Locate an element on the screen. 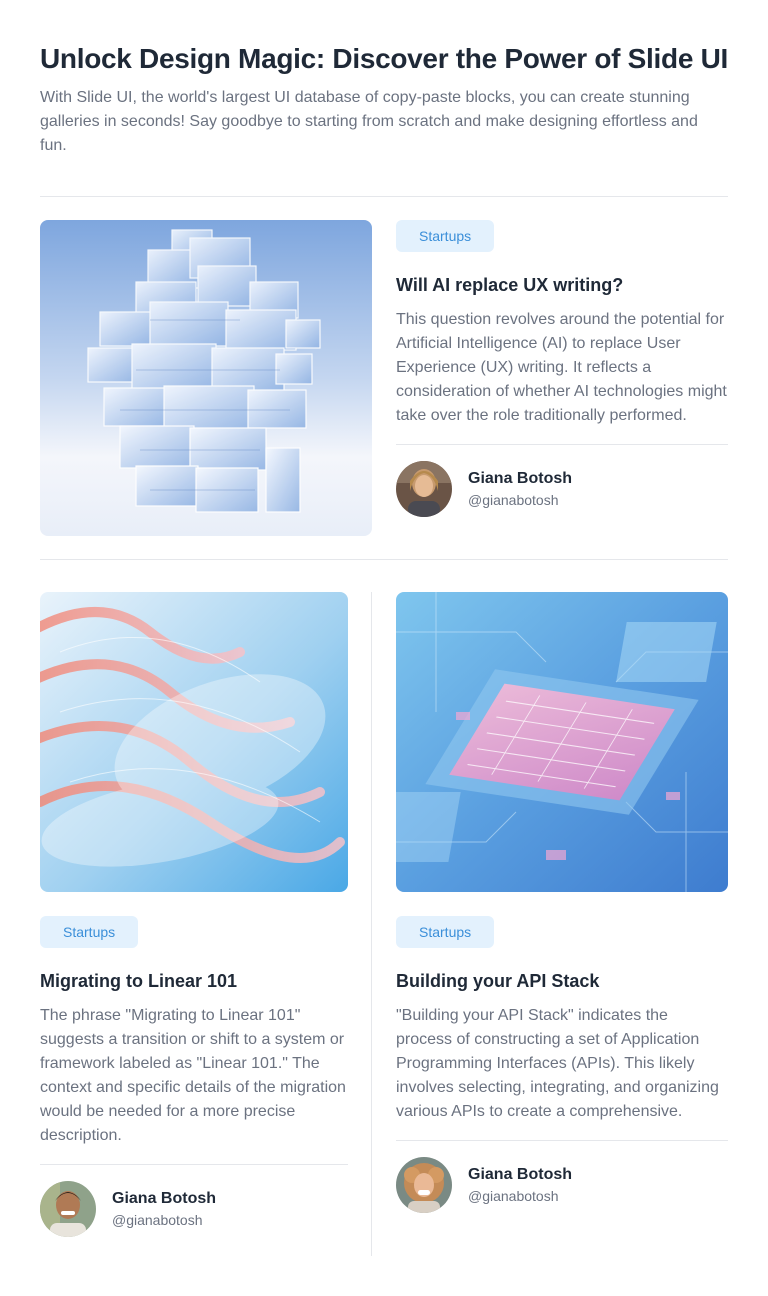 The height and width of the screenshot is (1296, 768). column-divider is located at coordinates (371, 924).